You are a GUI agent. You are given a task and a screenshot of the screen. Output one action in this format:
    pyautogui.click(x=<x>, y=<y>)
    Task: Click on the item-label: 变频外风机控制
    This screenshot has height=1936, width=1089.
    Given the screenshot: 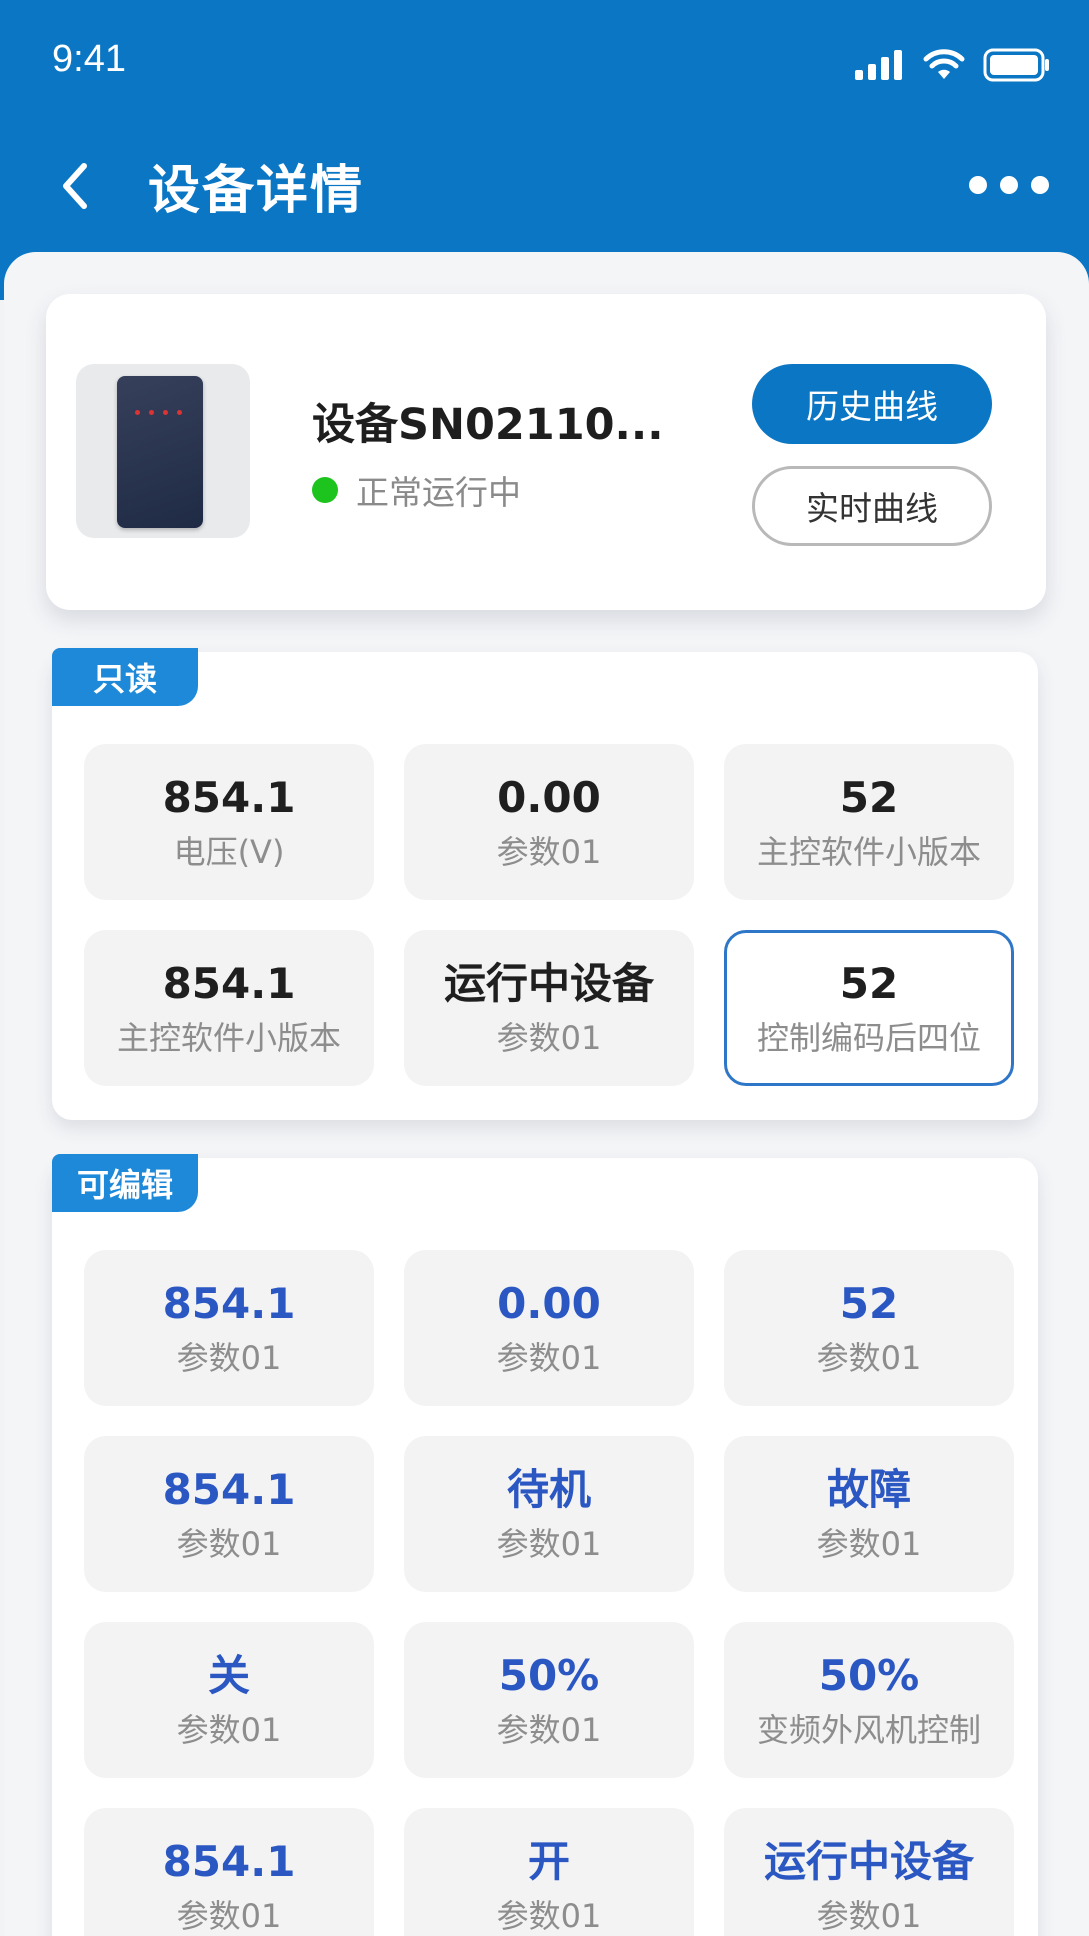 What is the action you would take?
    pyautogui.click(x=868, y=1730)
    